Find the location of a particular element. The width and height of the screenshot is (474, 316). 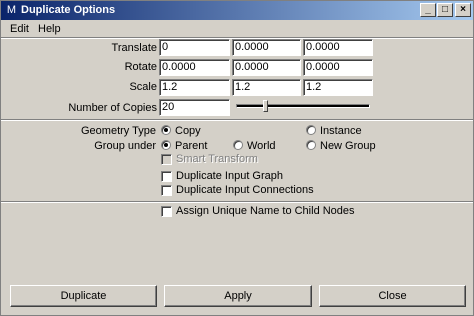

group-under-label: Group under is located at coordinates (125, 146).